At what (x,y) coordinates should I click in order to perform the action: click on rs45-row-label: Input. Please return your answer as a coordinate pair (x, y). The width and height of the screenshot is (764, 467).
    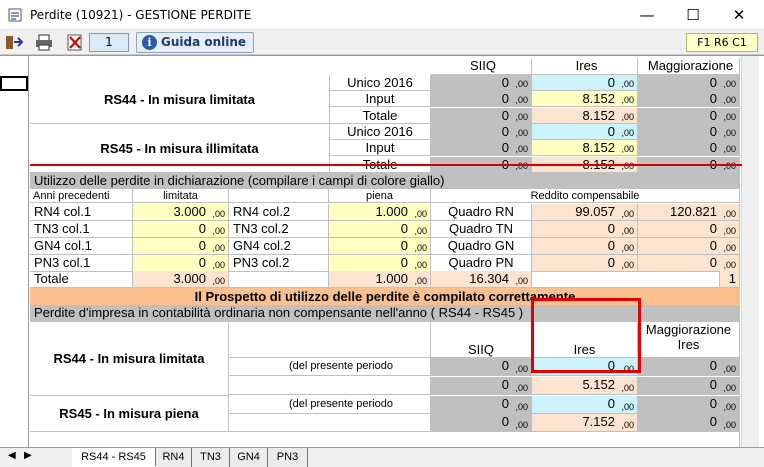
    Looking at the image, I should click on (380, 148).